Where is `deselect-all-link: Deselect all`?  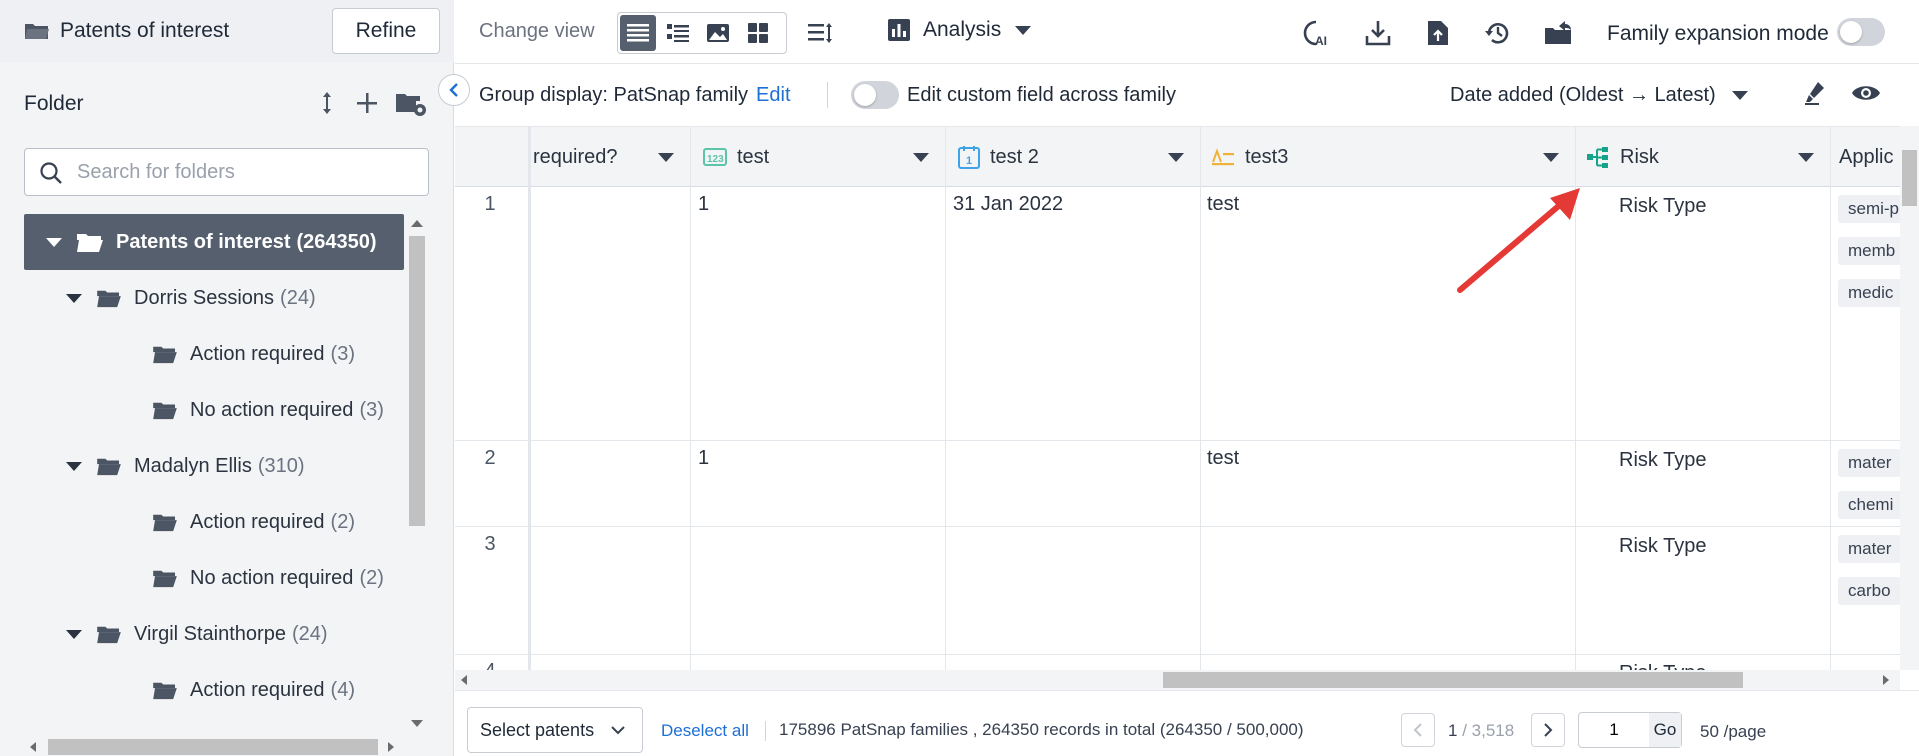 deselect-all-link: Deselect all is located at coordinates (705, 731).